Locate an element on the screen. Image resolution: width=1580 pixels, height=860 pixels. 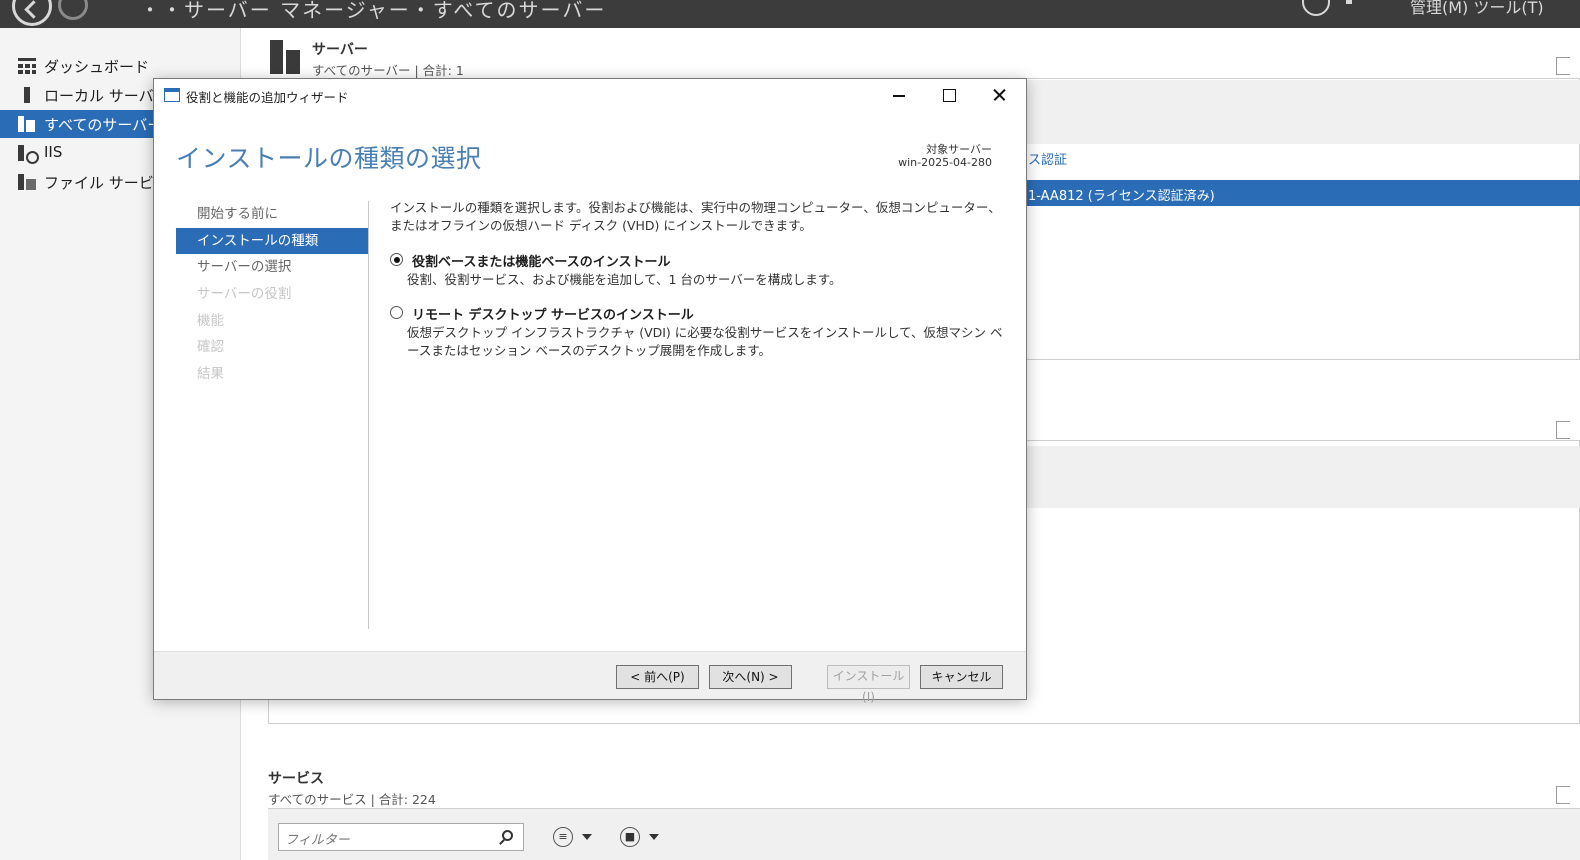
sidebar-item-dashboard: ダッシュボード is located at coordinates (120, 66).